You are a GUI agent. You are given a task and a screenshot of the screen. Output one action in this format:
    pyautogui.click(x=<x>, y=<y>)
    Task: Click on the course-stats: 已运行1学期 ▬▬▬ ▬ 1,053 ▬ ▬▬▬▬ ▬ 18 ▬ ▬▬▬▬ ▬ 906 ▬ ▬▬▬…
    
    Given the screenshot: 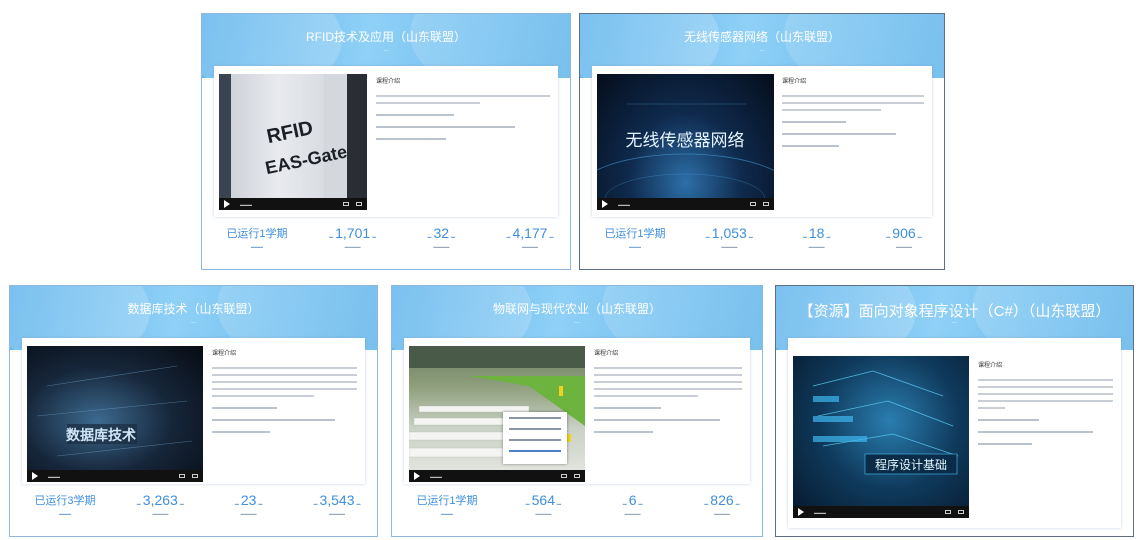 What is the action you would take?
    pyautogui.click(x=766, y=241)
    